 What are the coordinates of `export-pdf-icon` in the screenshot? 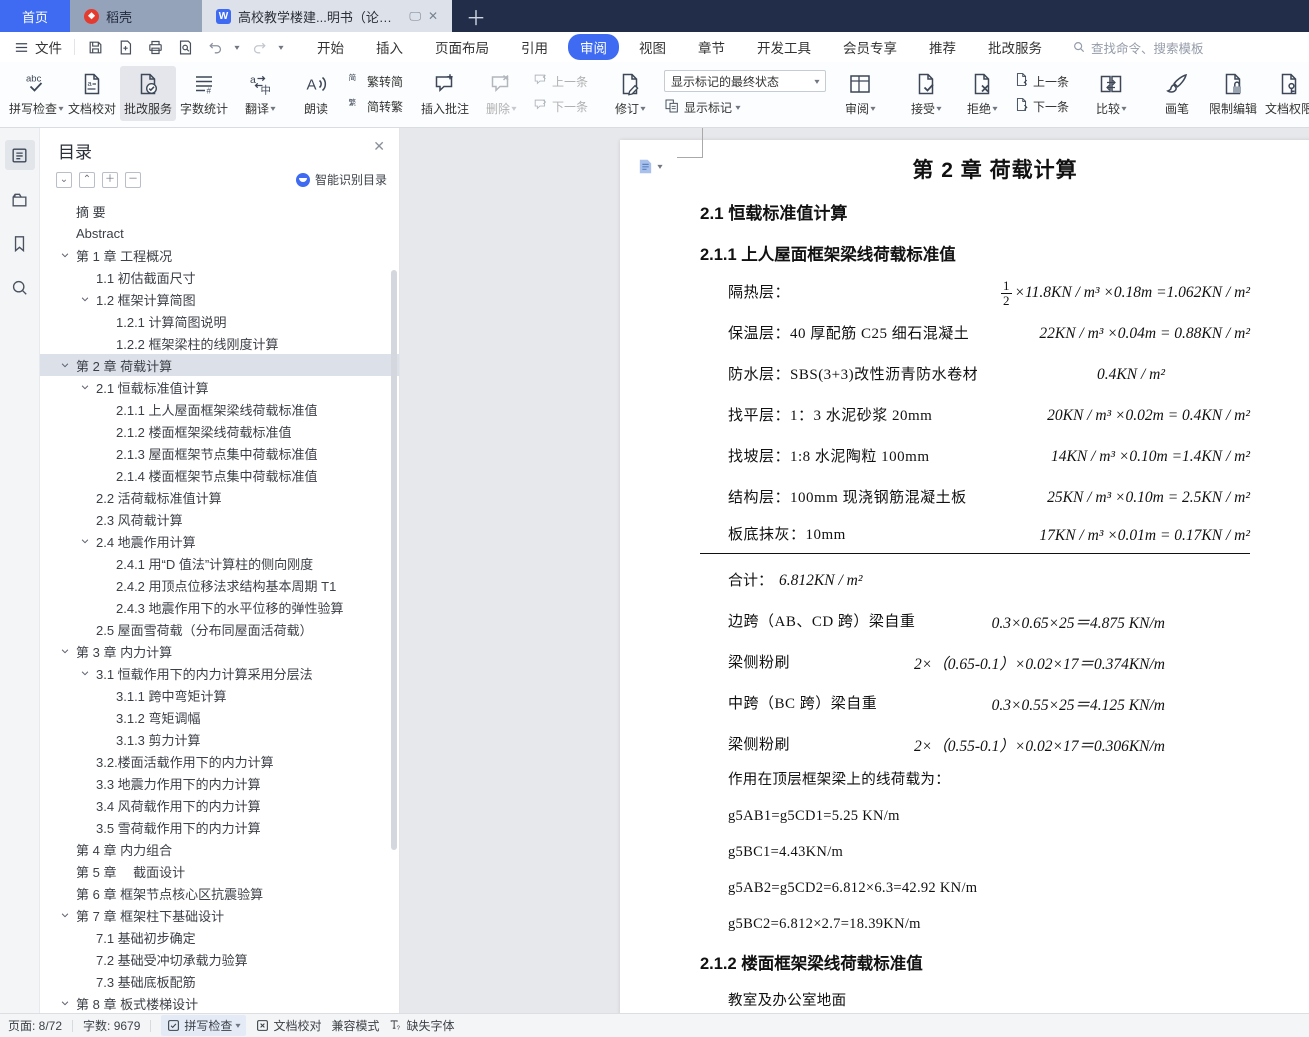 It's located at (125, 47).